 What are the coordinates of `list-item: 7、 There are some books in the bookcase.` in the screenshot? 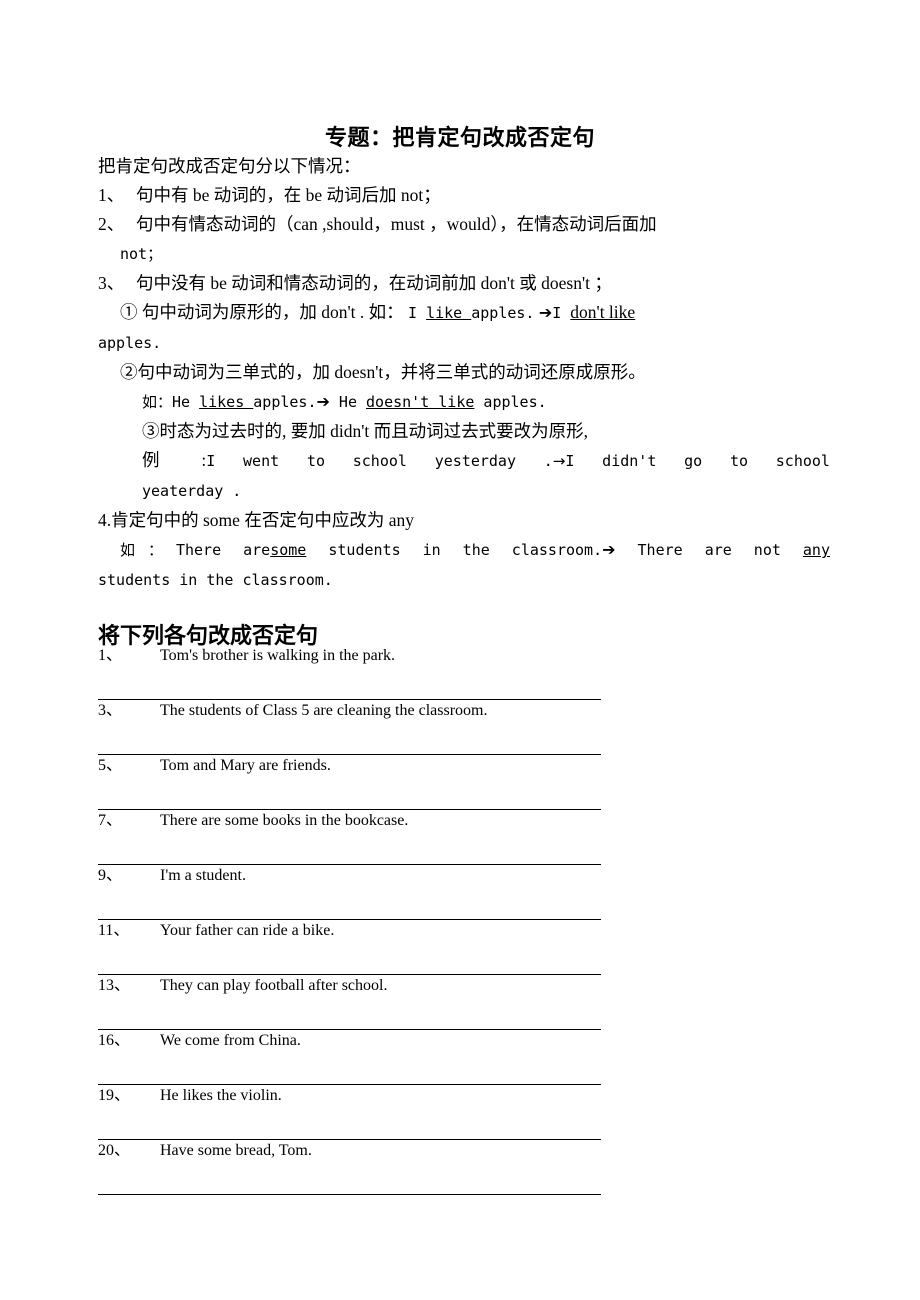 It's located at (349, 837).